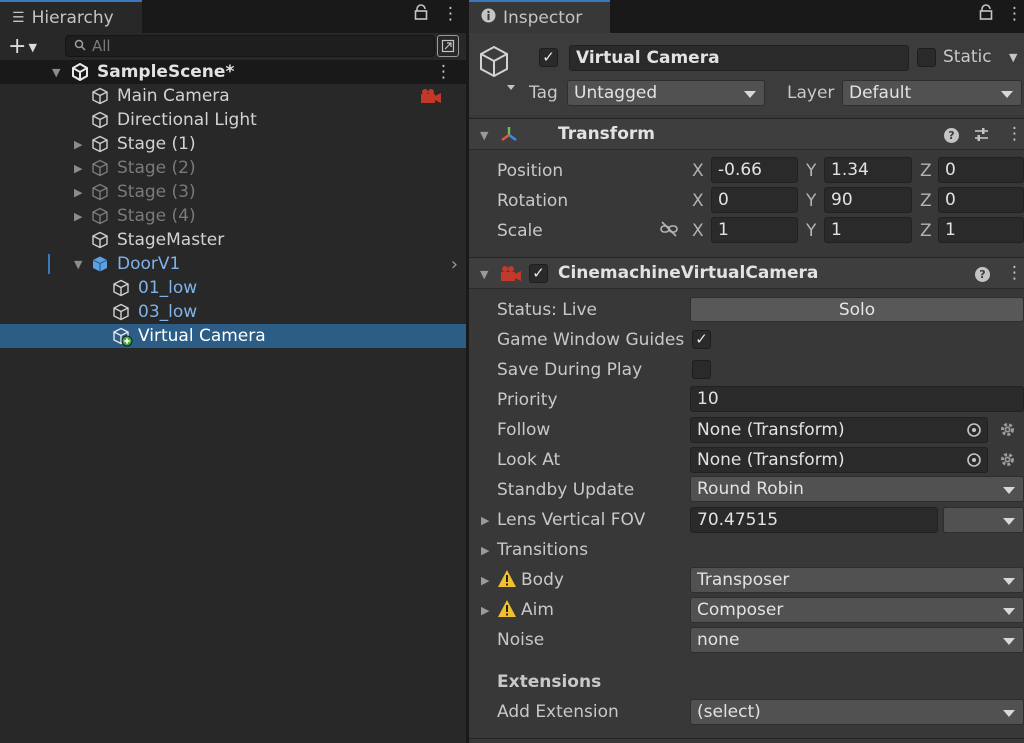 This screenshot has height=743, width=1024. What do you see at coordinates (771, 430) in the screenshot?
I see `follow-value: None (Transform)` at bounding box center [771, 430].